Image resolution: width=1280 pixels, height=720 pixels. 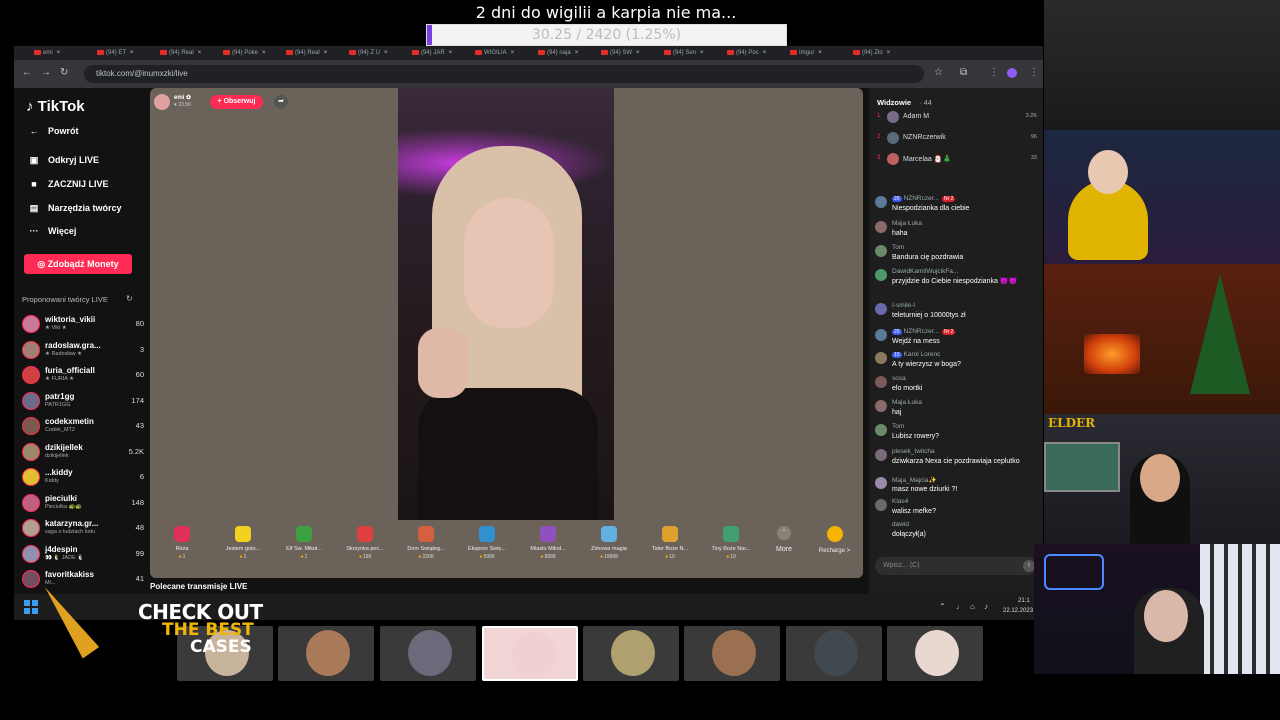 What do you see at coordinates (52, 231) in the screenshot?
I see `sidebar-item: ··· Więcej` at bounding box center [52, 231].